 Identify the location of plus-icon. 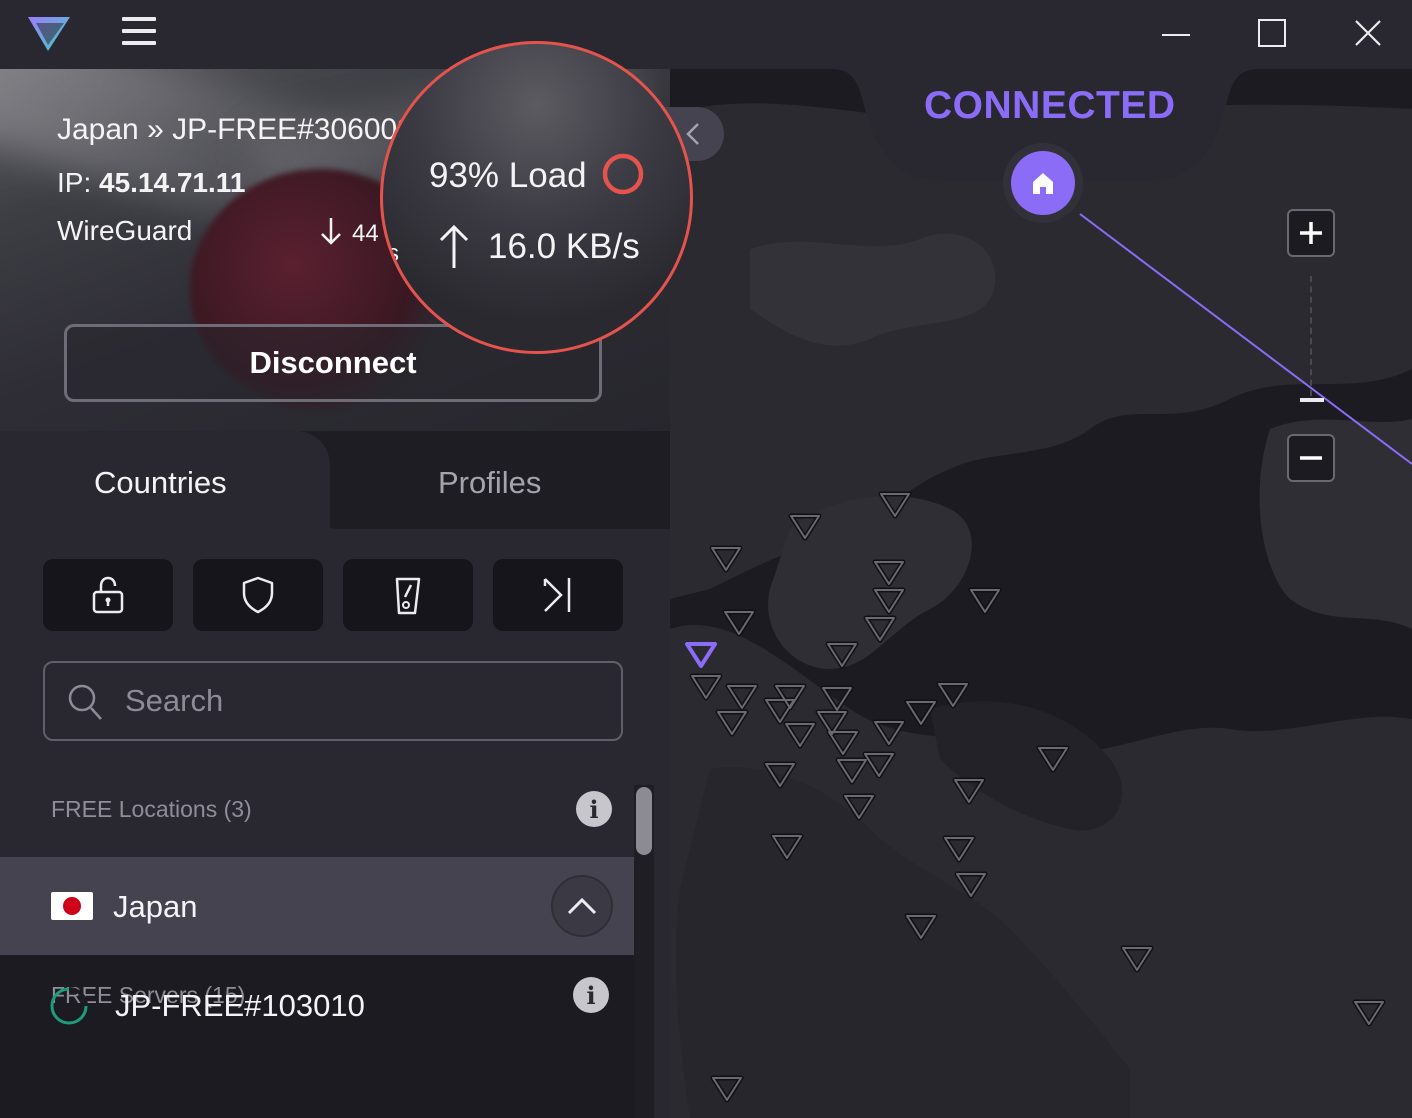
(1311, 233).